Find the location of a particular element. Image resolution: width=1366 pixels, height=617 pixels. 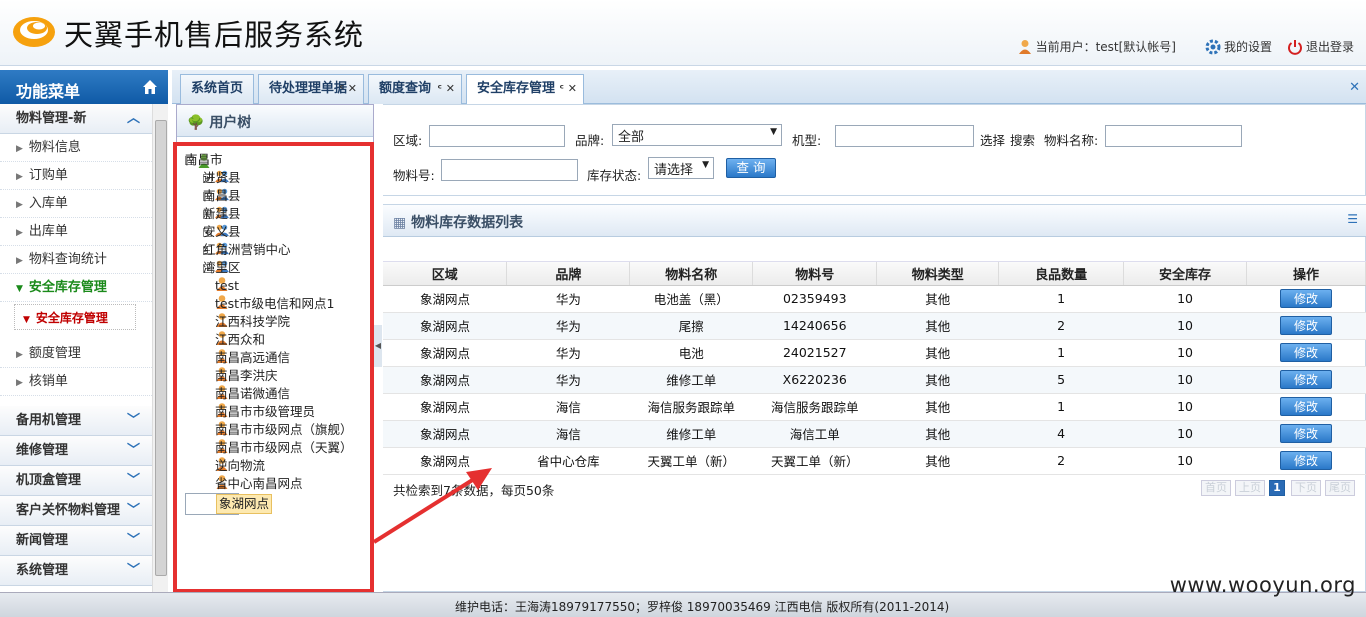

table-cell: 电池 is located at coordinates (691, 353).